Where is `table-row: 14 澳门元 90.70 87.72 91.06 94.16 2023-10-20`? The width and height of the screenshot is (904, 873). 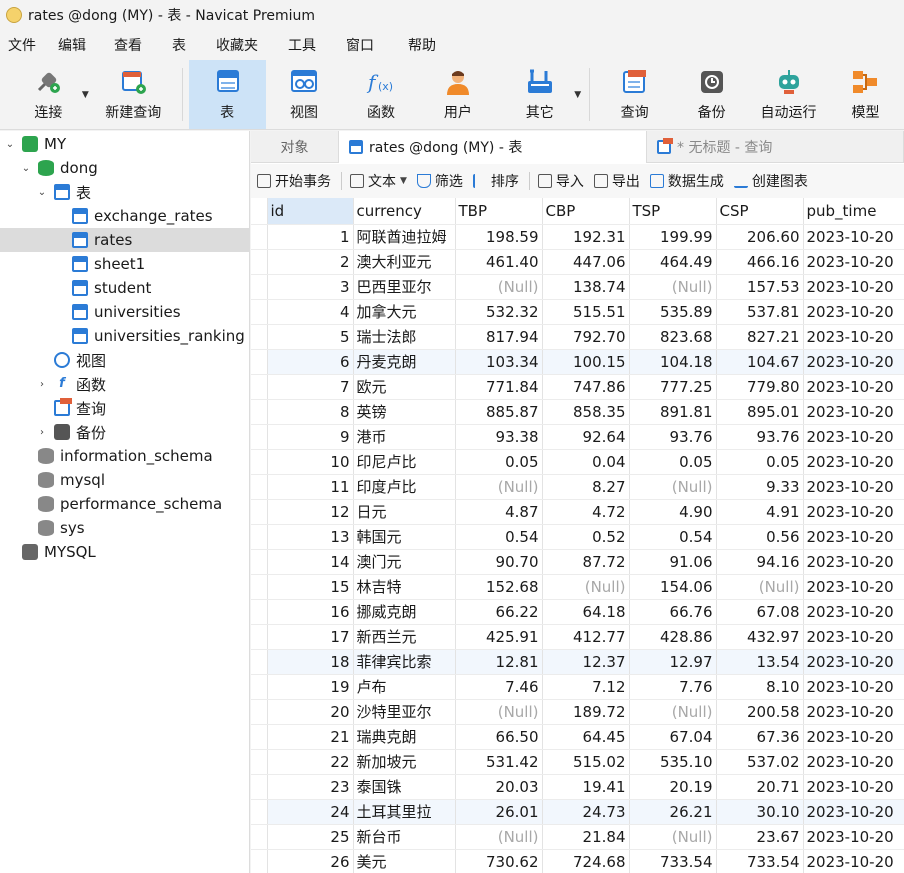 table-row: 14 澳门元 90.70 87.72 91.06 94.16 2023-10-20 is located at coordinates (577, 562).